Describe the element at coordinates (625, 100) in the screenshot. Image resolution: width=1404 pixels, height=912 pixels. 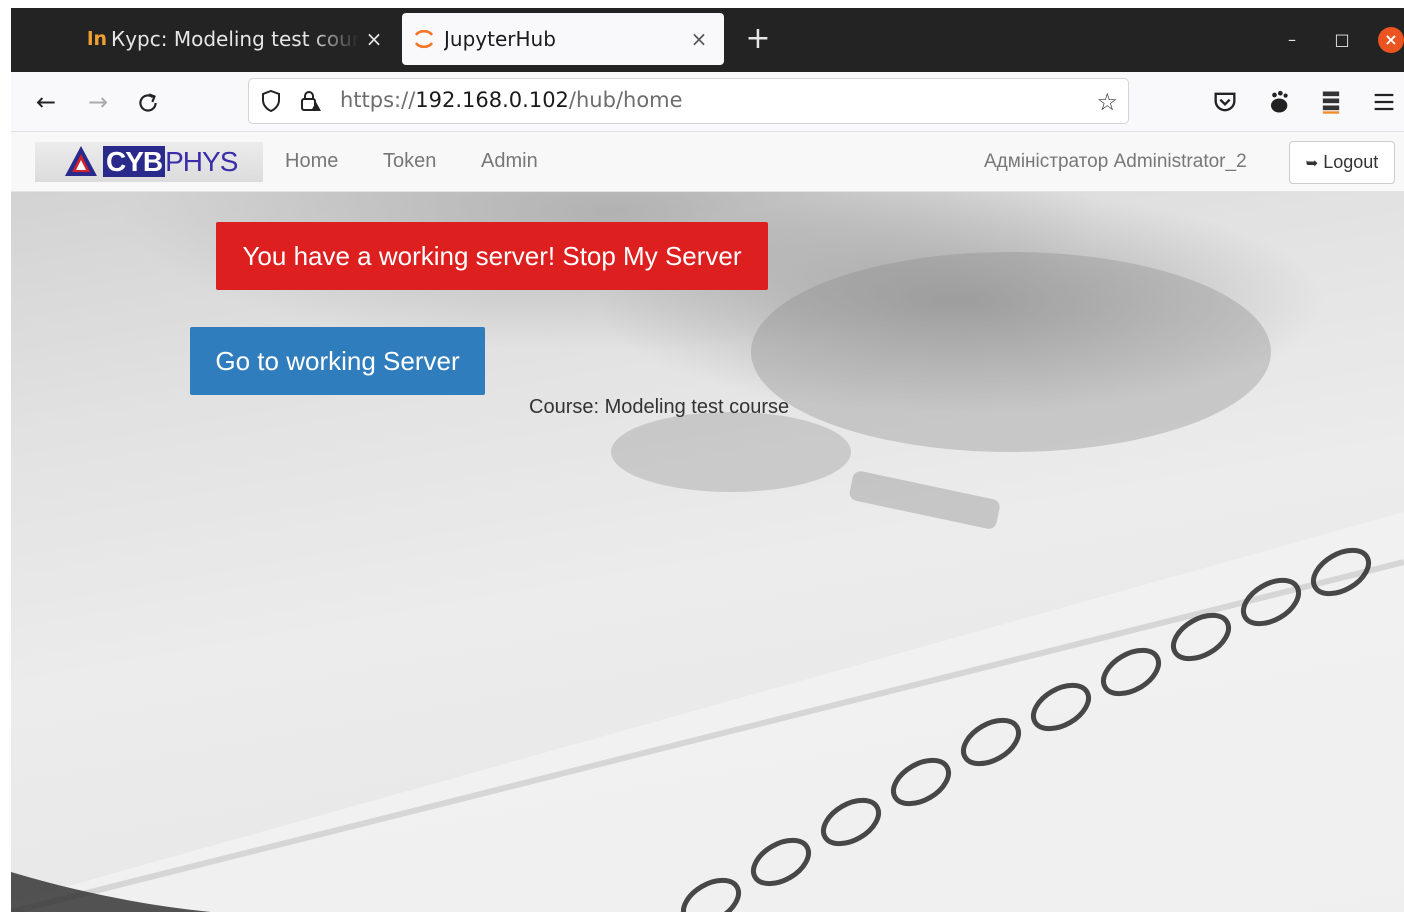
I see `url-path: /hub/home` at that location.